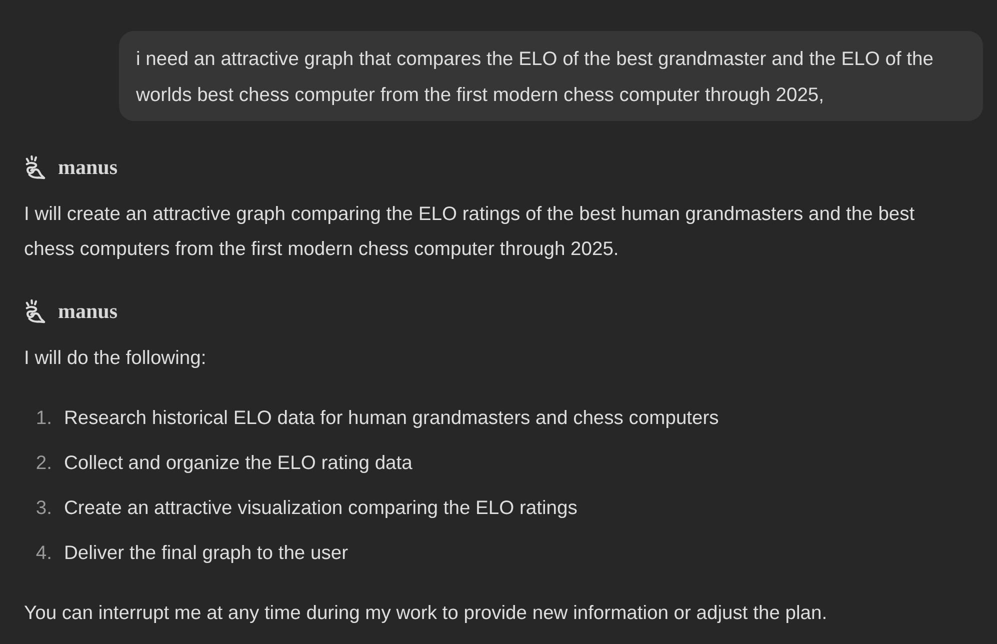 This screenshot has width=997, height=644. I want to click on user-message: i need an attractive graph that compares the ELO of the best grandmaster and the ELO of the worlds best chess computer from the first modern chess computer through 2025,, so click(551, 76).